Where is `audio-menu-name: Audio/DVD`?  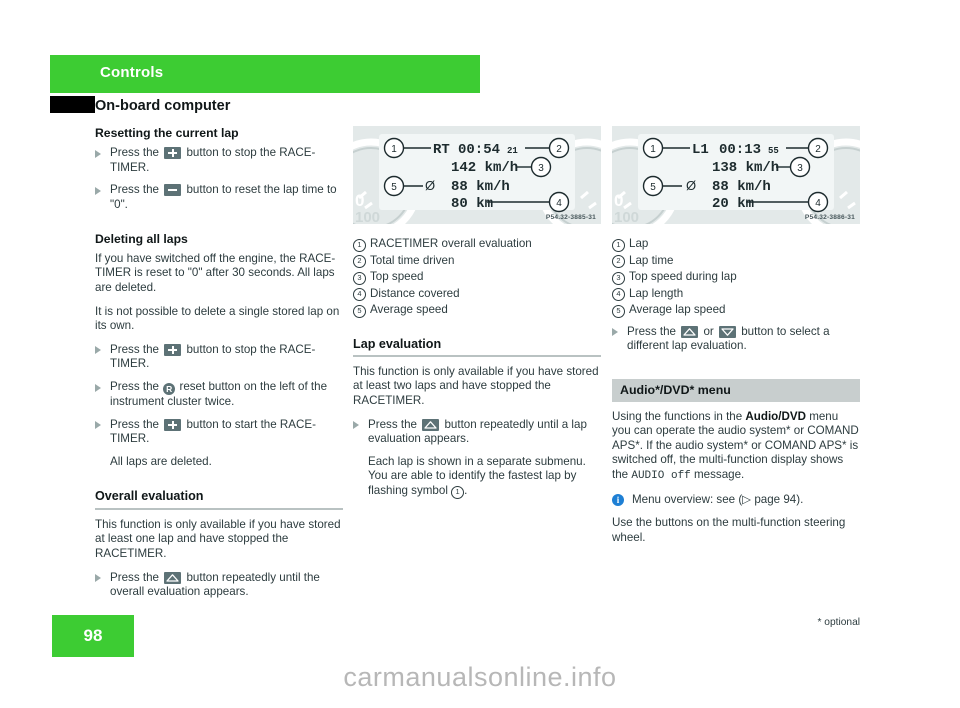
audio-menu-name: Audio/DVD is located at coordinates (775, 416).